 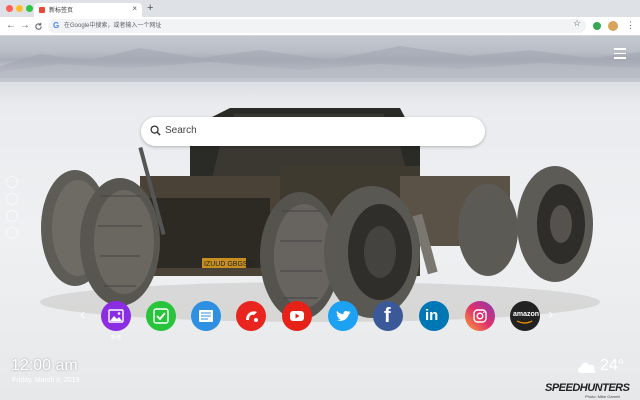 What do you see at coordinates (313, 131) in the screenshot?
I see `search-bar: Search` at bounding box center [313, 131].